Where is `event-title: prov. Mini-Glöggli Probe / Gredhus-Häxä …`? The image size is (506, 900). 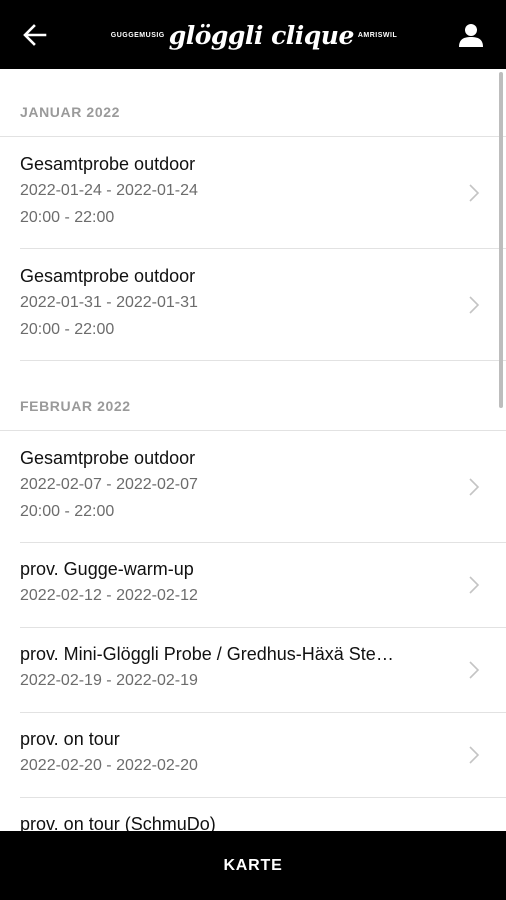 event-title: prov. Mini-Glöggli Probe / Gredhus-Häxä … is located at coordinates (207, 654).